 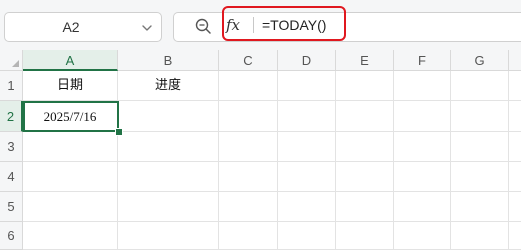 I want to click on select-all-triangle-icon, so click(x=15, y=63).